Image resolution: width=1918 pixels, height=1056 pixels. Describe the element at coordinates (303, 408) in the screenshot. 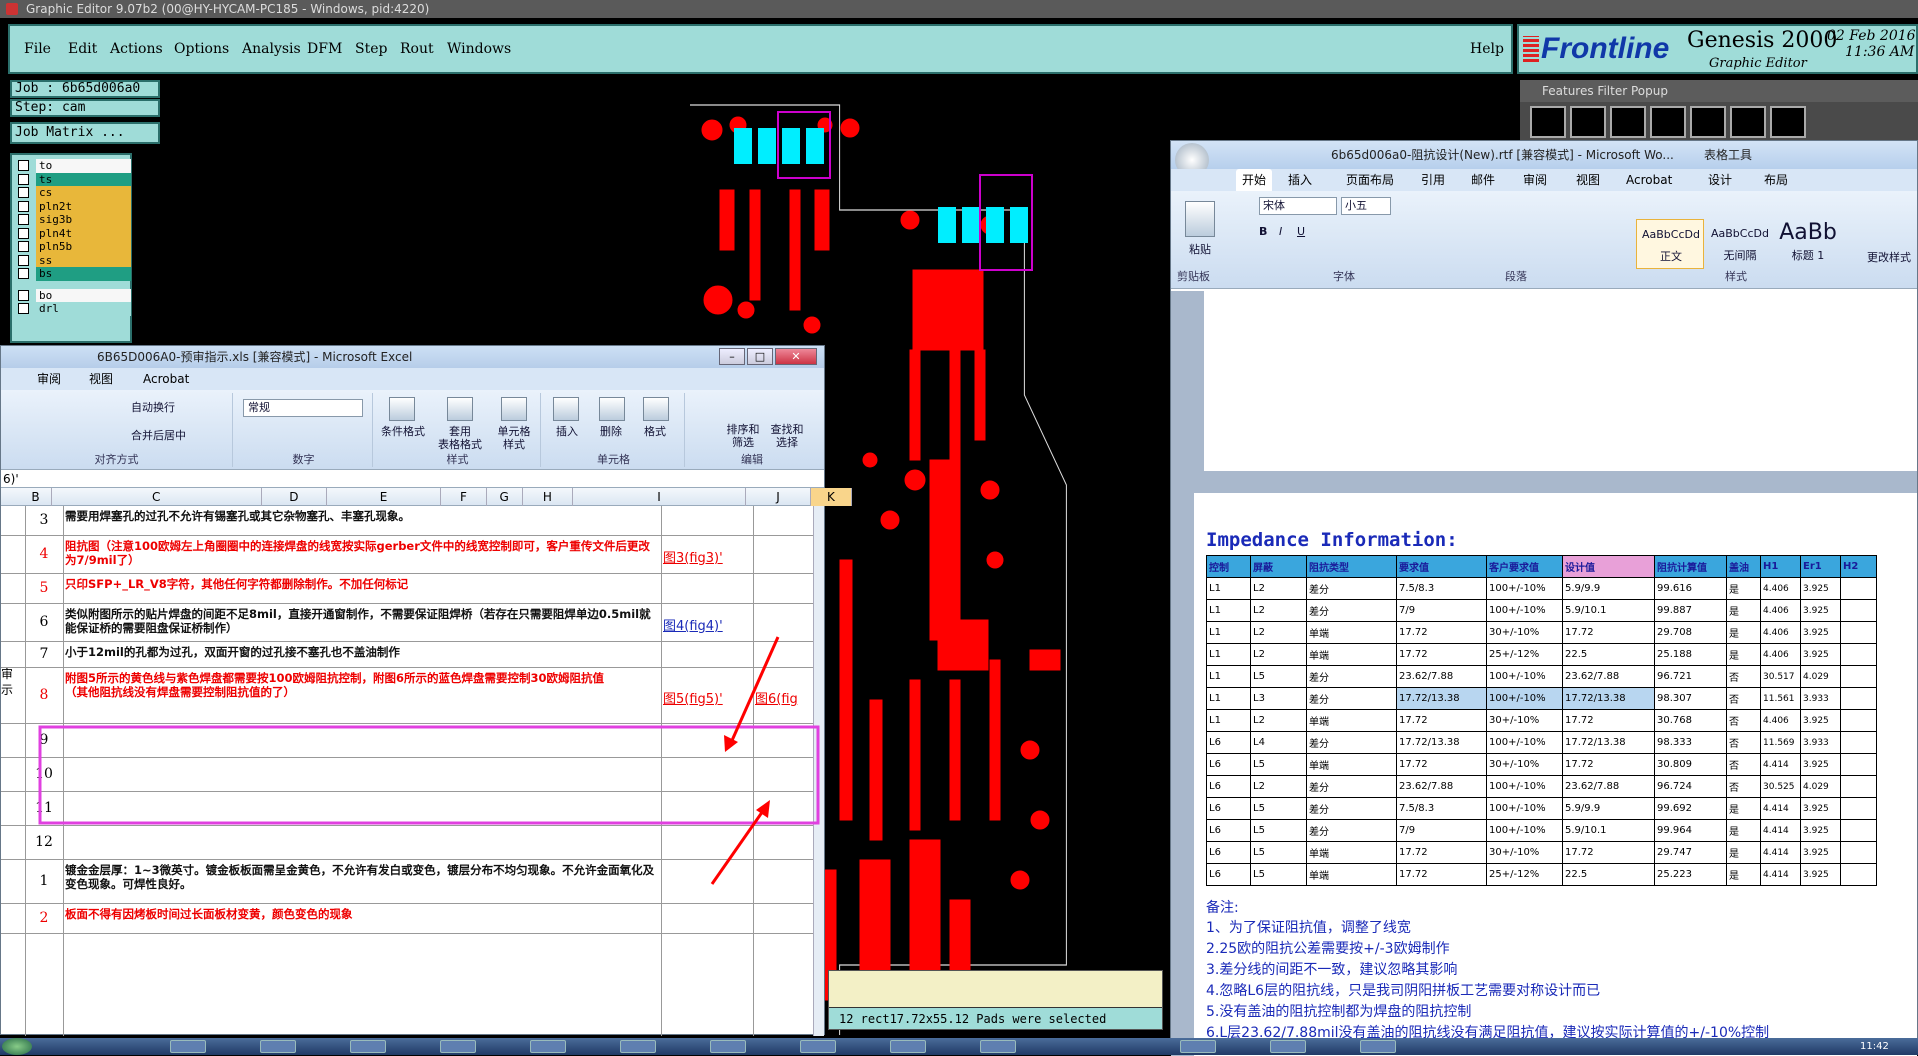

I see `number-format-select: 常规` at that location.